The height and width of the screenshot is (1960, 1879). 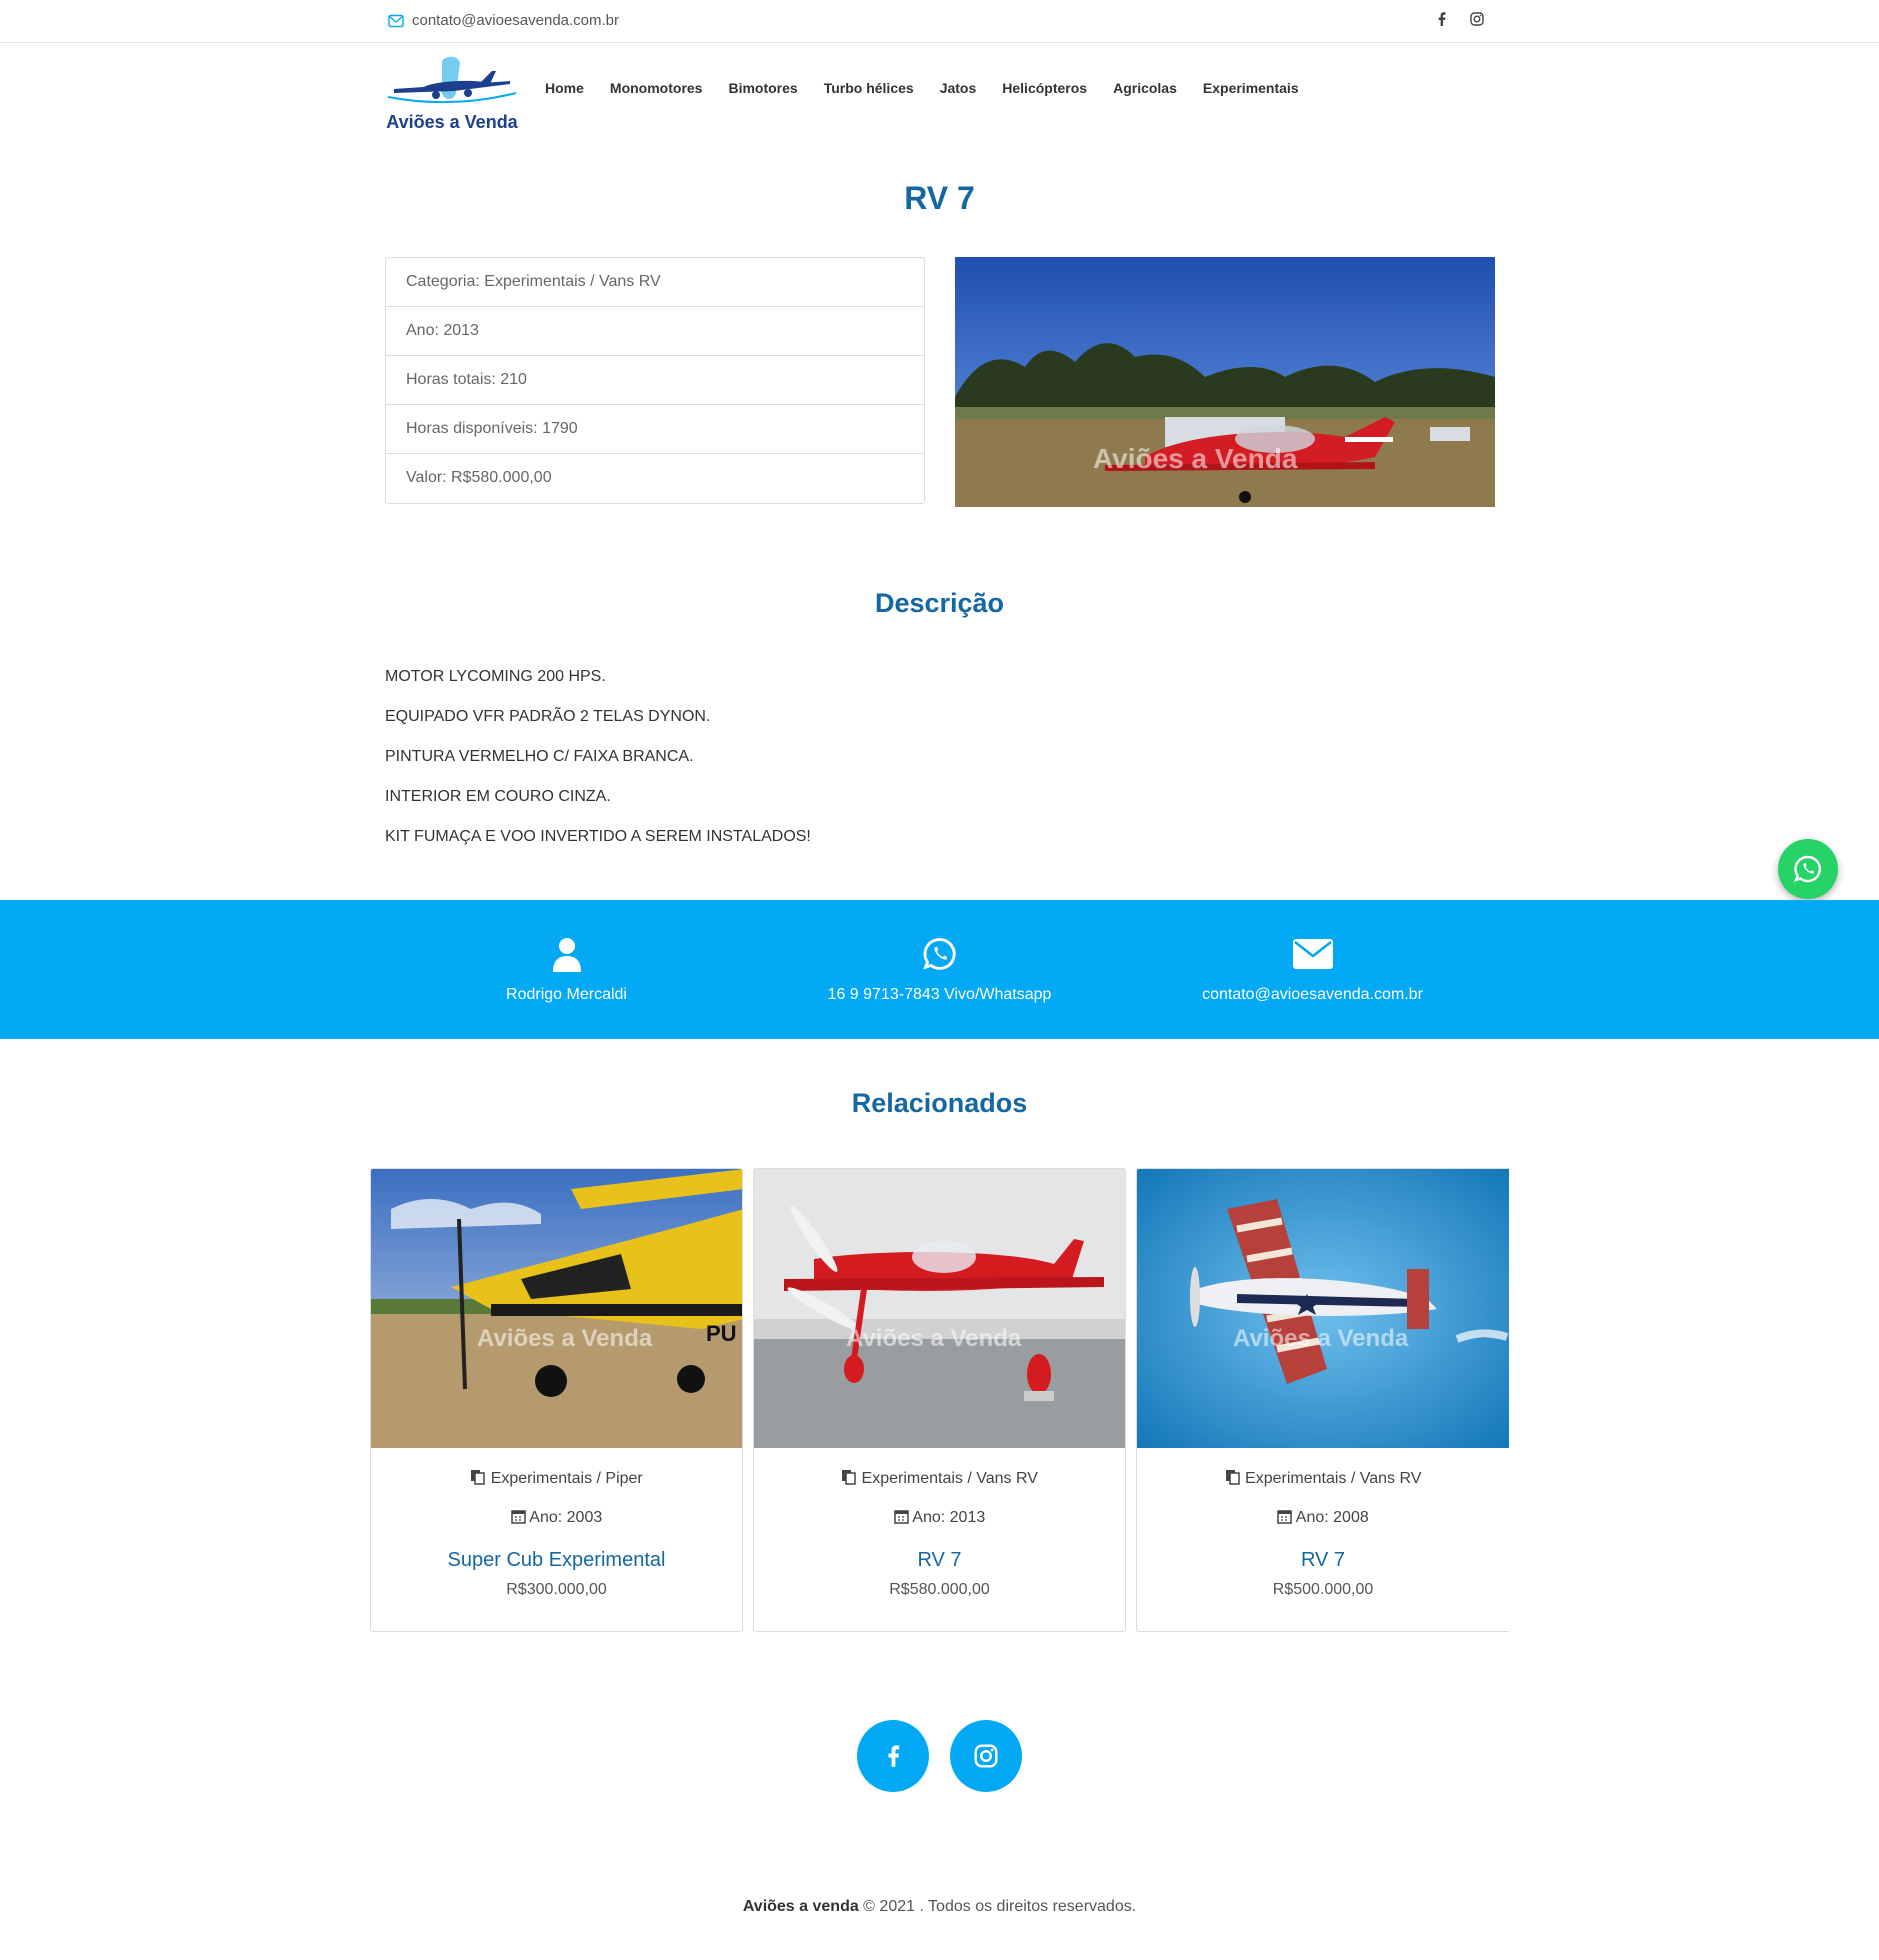 What do you see at coordinates (556, 1529) in the screenshot?
I see `related-card-year: Ano: 2003` at bounding box center [556, 1529].